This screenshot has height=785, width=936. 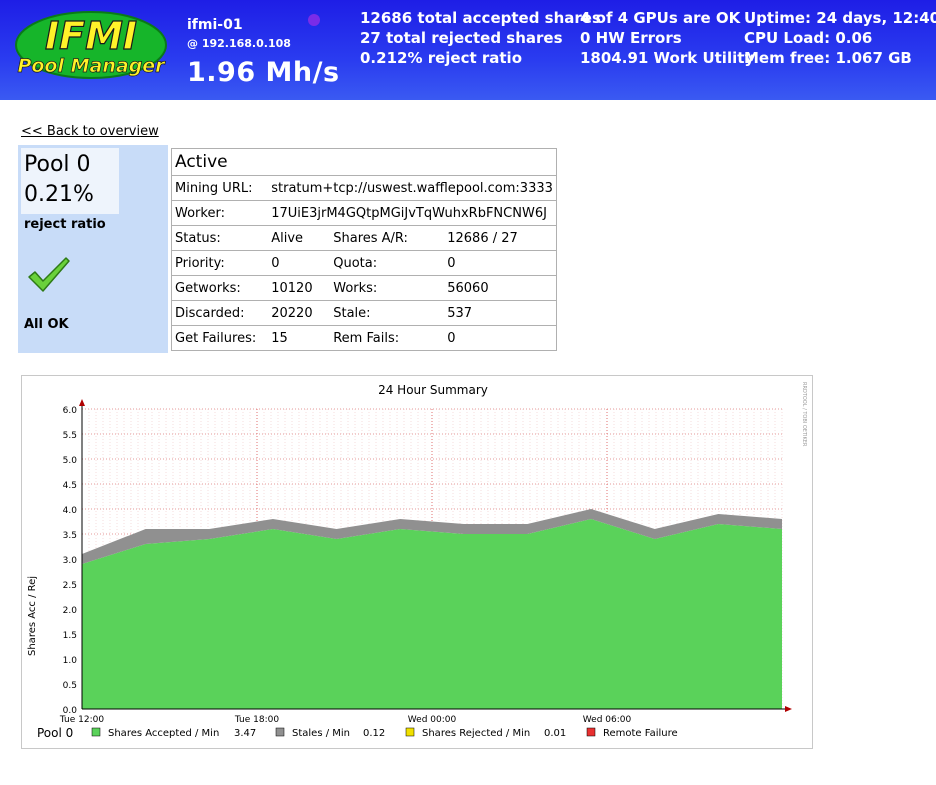 What do you see at coordinates (91, 36) in the screenshot?
I see `logo-title: IFMI` at bounding box center [91, 36].